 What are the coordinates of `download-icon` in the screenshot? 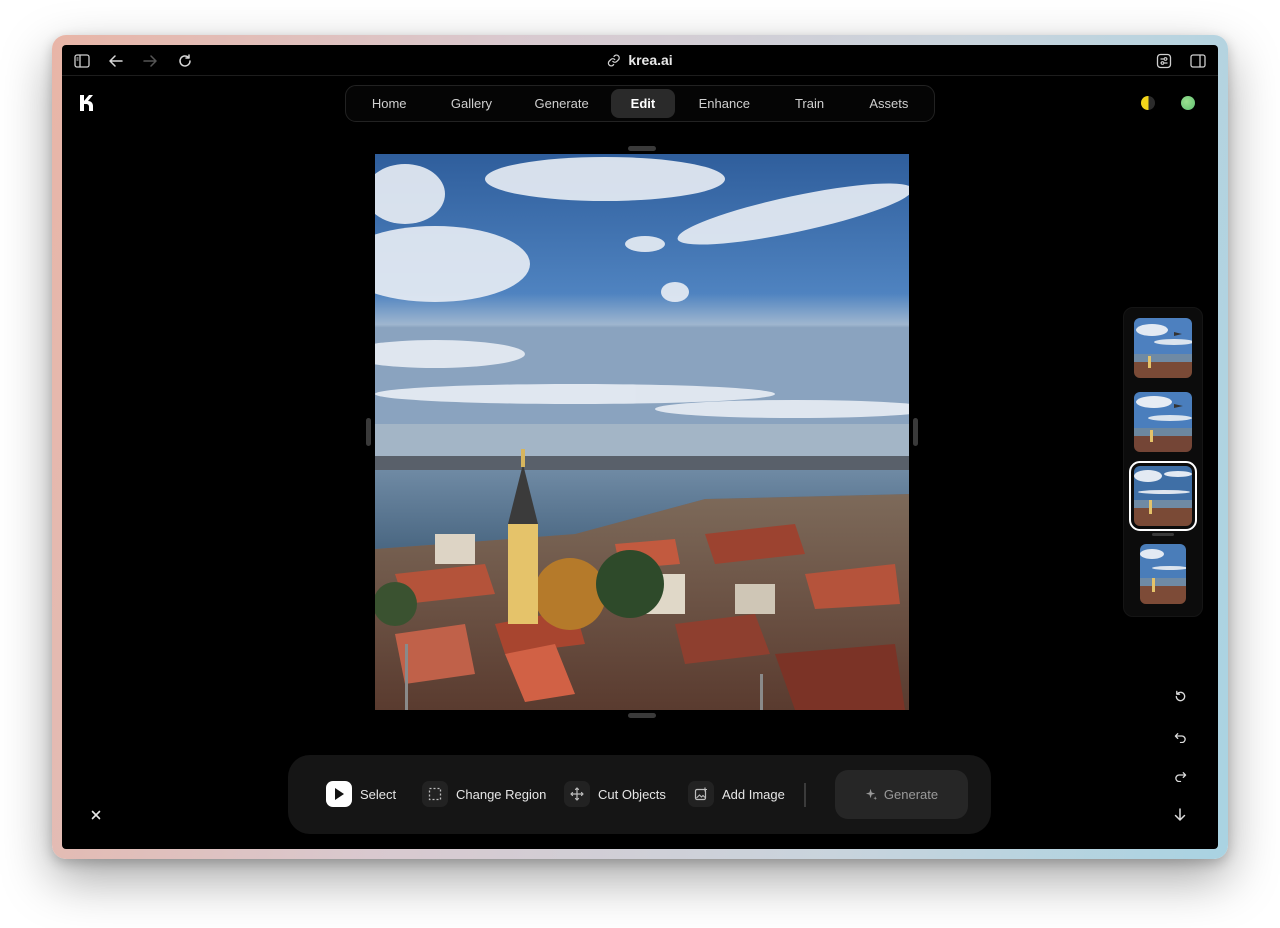 It's located at (1180, 814).